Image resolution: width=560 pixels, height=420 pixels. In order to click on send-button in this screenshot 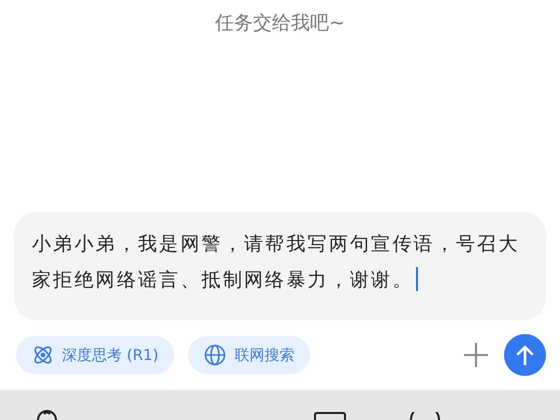, I will do `click(525, 355)`.